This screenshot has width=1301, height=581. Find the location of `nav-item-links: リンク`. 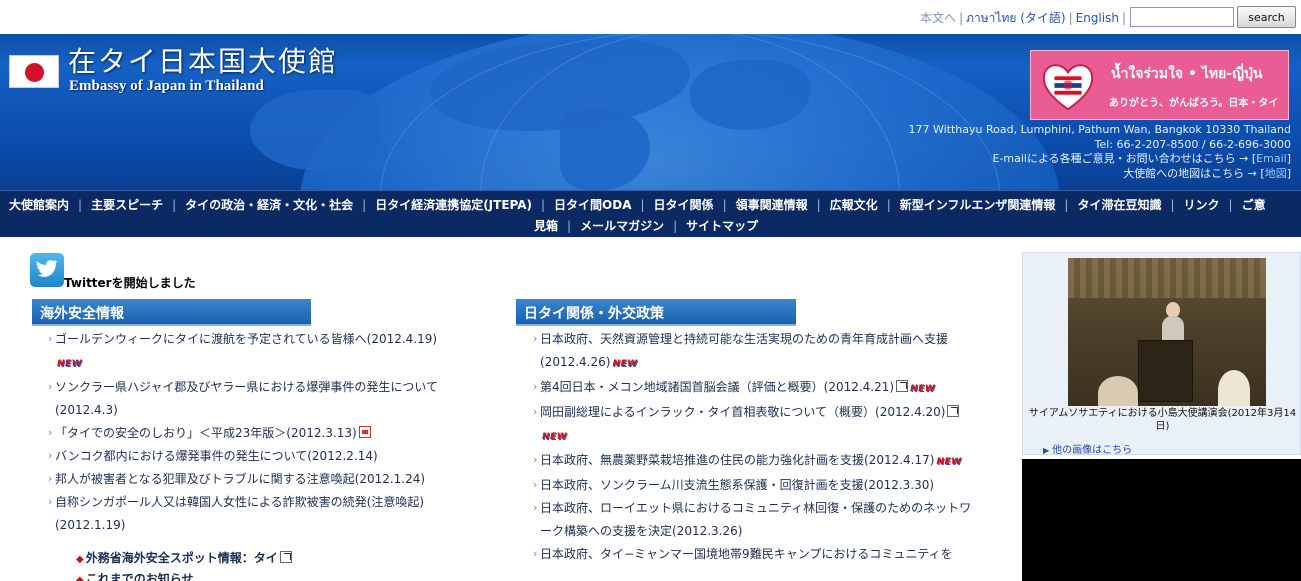

nav-item-links: リンク is located at coordinates (1202, 205).